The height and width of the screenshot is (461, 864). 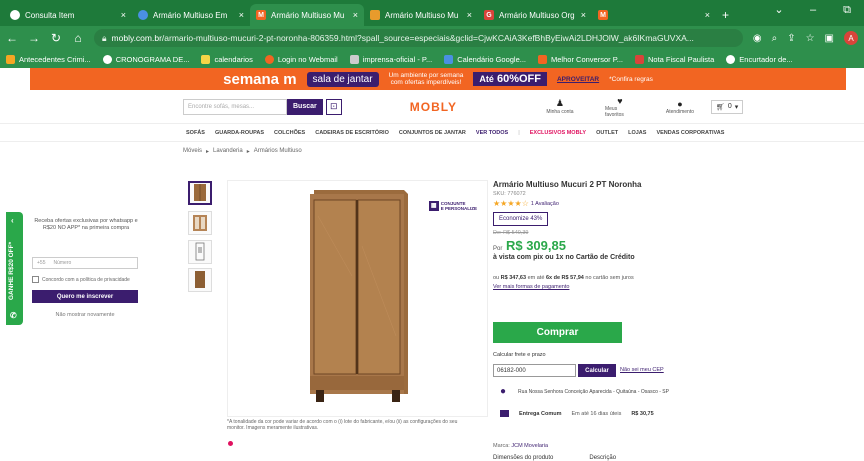 I want to click on breadcrumb-item: Móveis, so click(x=192, y=151).